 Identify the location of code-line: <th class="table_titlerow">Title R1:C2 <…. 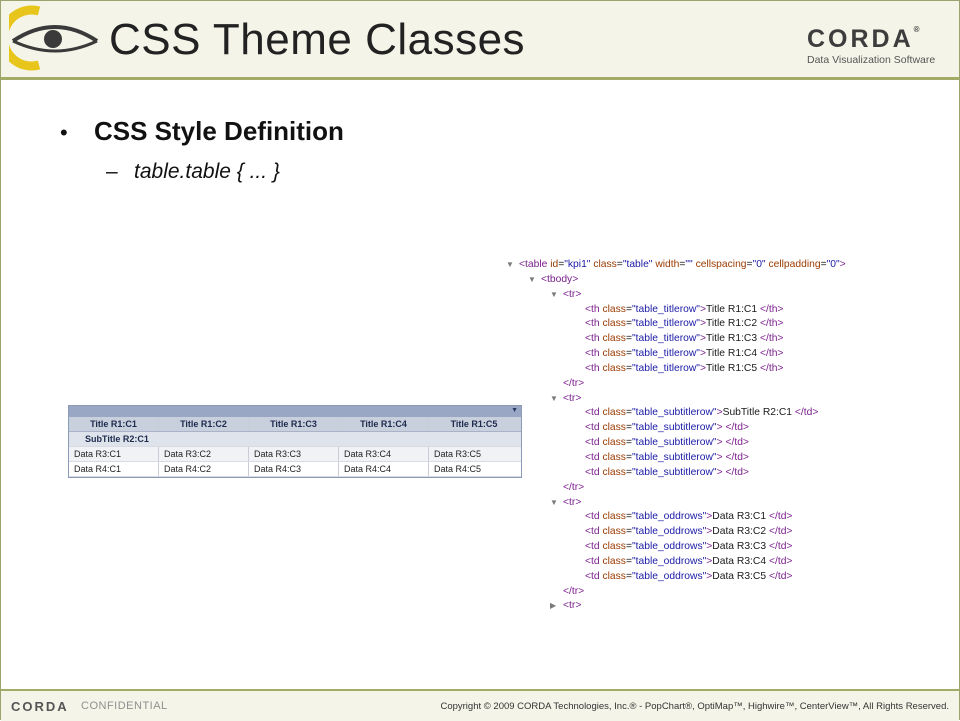
(726, 324).